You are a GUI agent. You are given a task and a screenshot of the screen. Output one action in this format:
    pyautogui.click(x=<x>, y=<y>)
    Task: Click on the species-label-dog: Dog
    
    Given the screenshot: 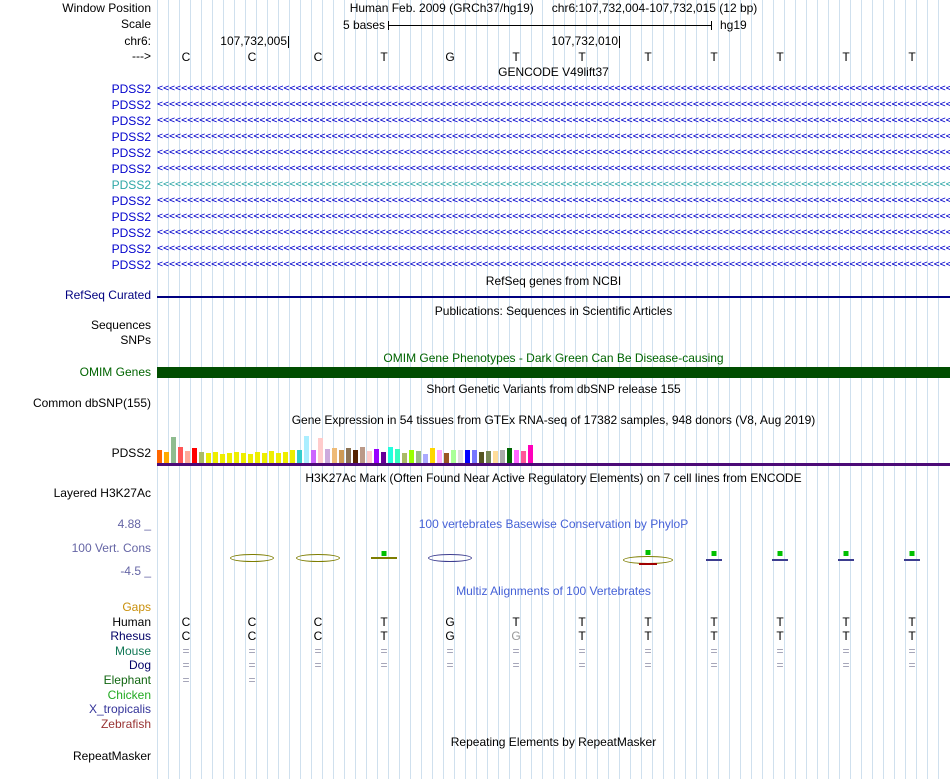 What is the action you would take?
    pyautogui.click(x=78, y=665)
    